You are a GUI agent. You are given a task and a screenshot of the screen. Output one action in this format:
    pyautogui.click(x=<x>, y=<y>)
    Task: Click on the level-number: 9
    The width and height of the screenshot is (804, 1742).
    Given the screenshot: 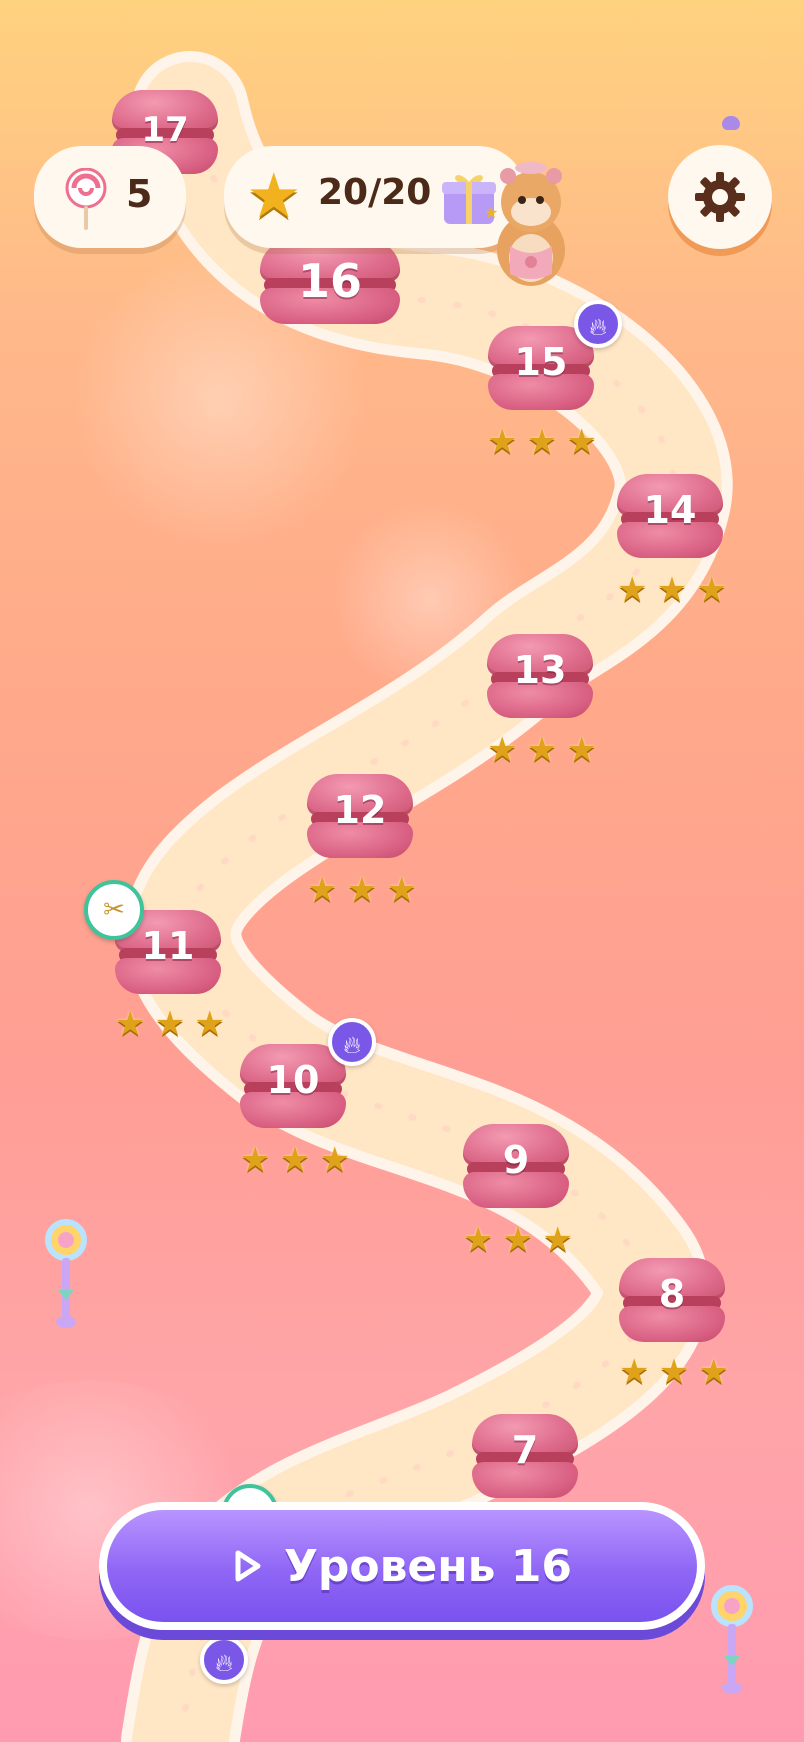 What is the action you would take?
    pyautogui.click(x=516, y=1160)
    